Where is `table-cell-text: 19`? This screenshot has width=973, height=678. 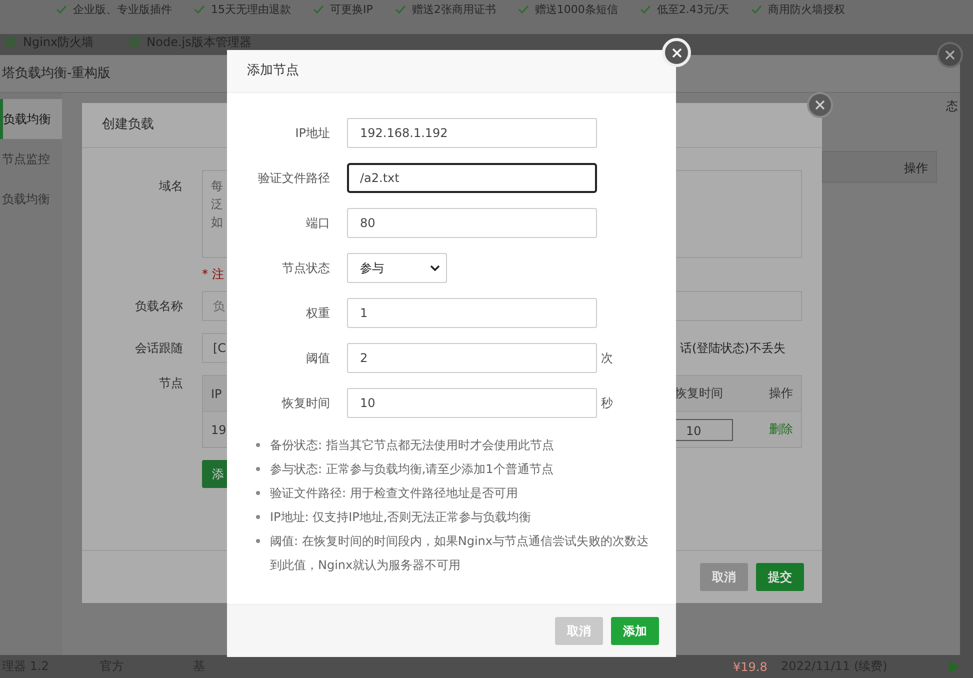
table-cell-text: 19 is located at coordinates (219, 429).